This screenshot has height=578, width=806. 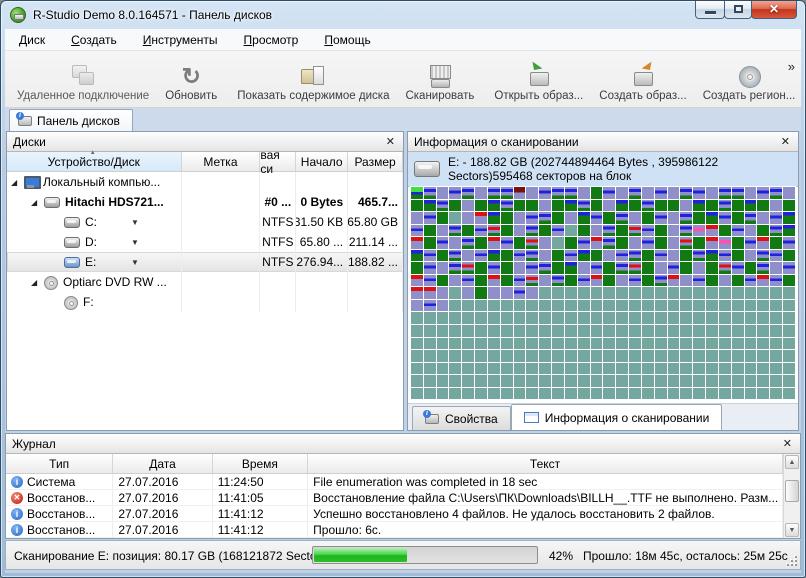 I want to click on log-column-header-2: Время, so click(x=261, y=463).